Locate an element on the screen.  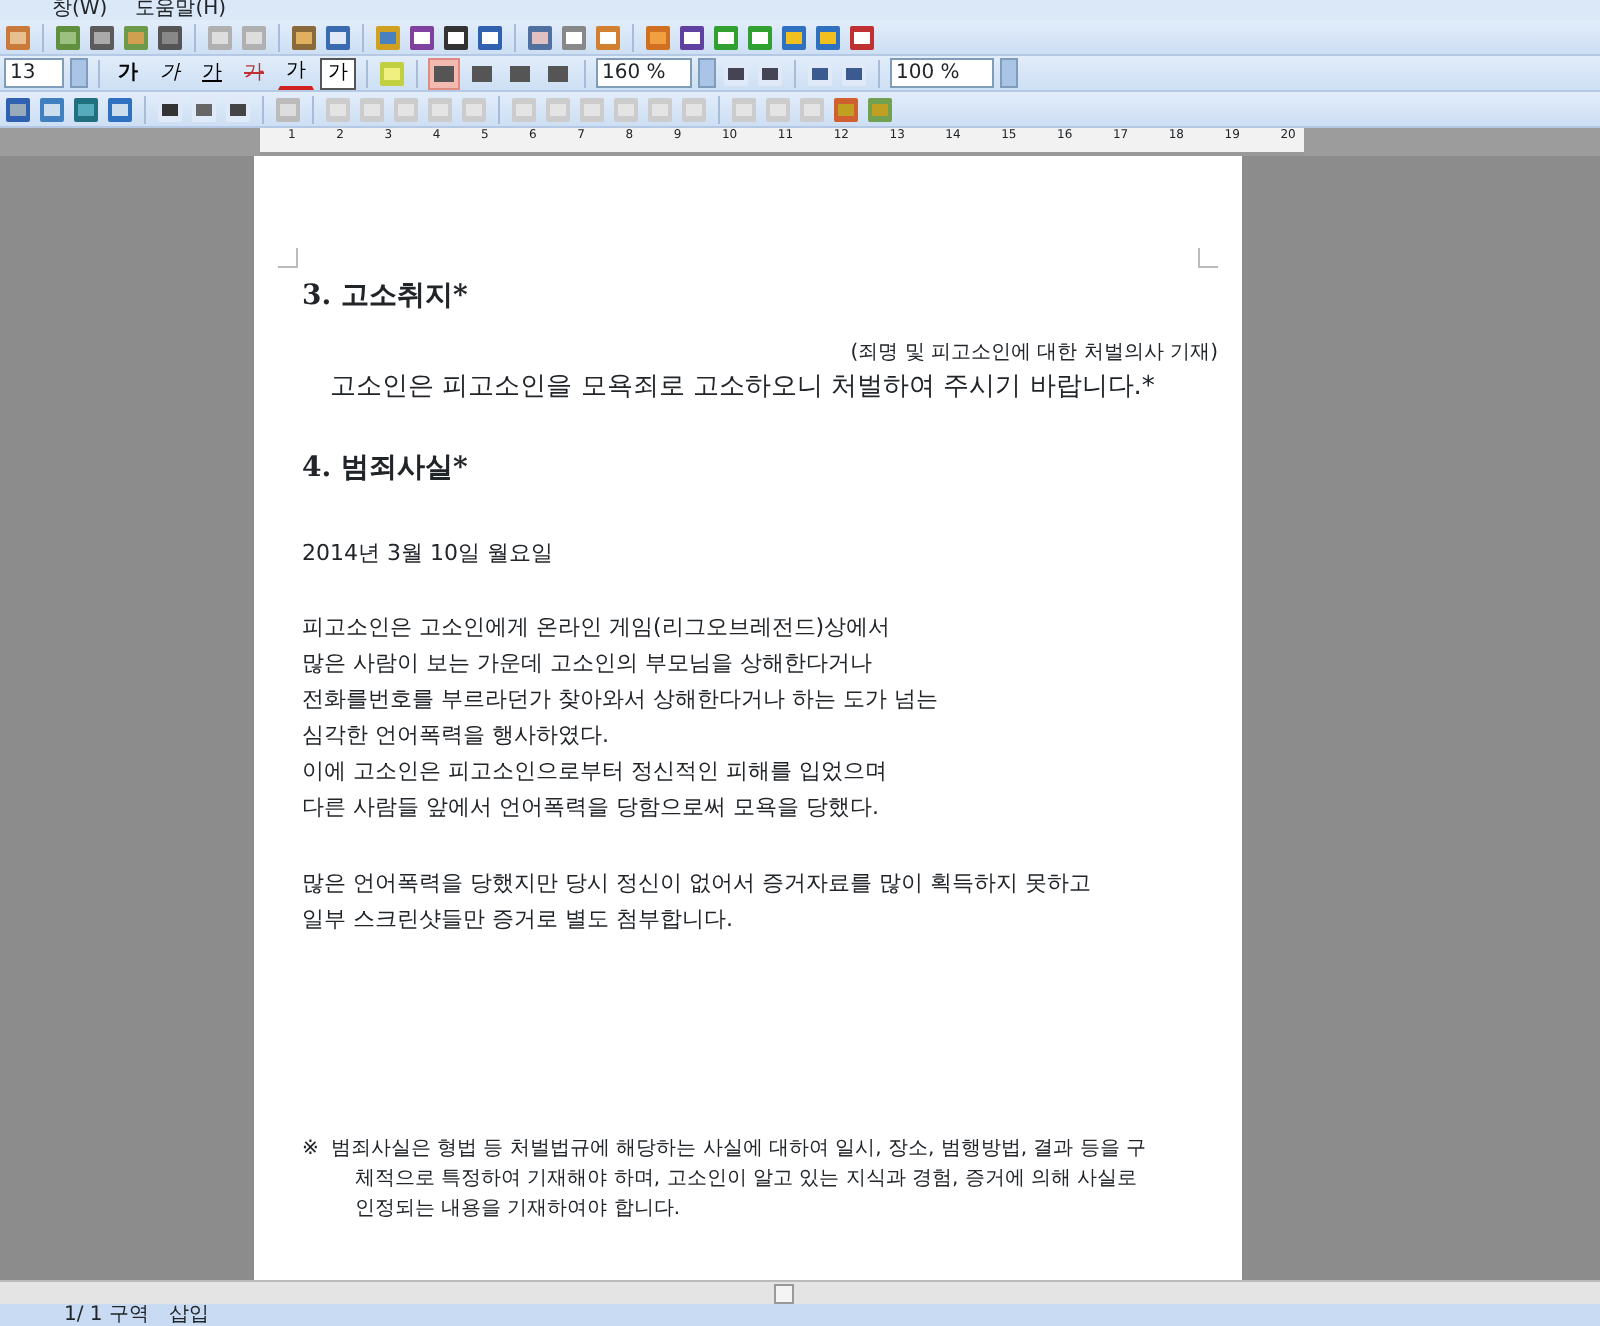
paragraph-text: 고소인은 피고소인을 모욕죄로 고소하오니 처벌하여 주시기 바랍니다.* is located at coordinates (743, 388).